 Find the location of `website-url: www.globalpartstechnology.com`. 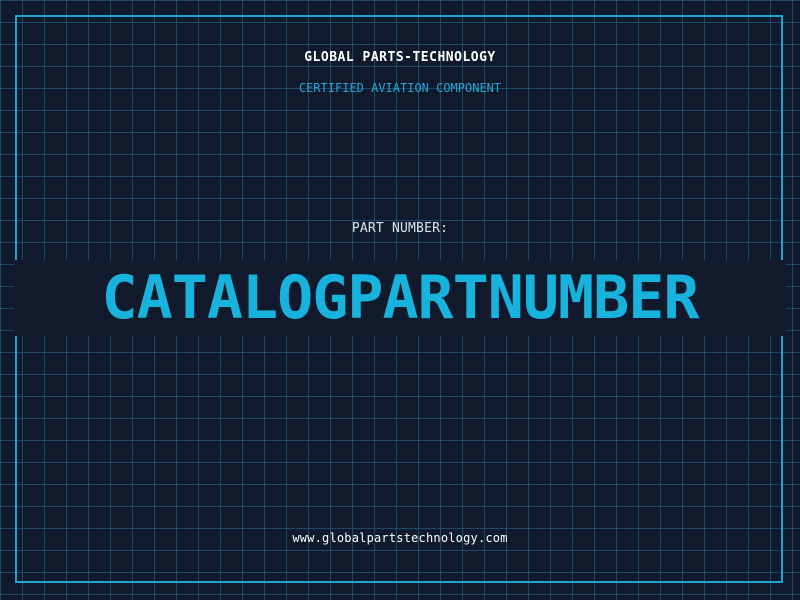

website-url: www.globalpartstechnology.com is located at coordinates (400, 538).